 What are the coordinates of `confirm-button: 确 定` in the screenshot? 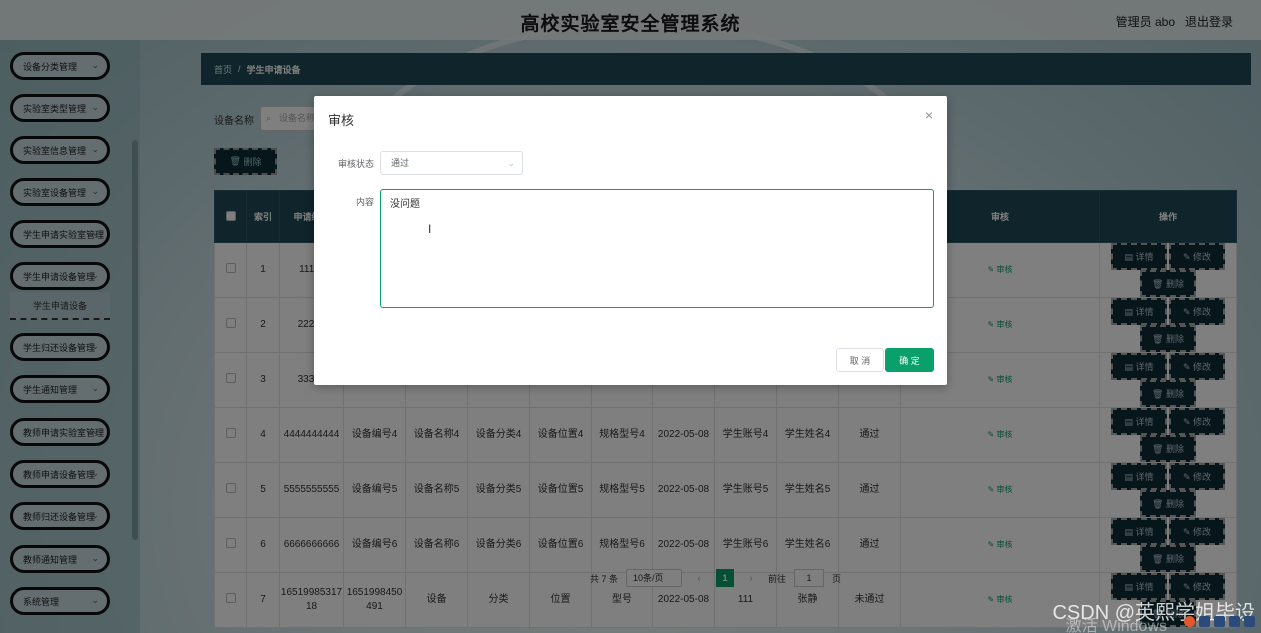 It's located at (909, 360).